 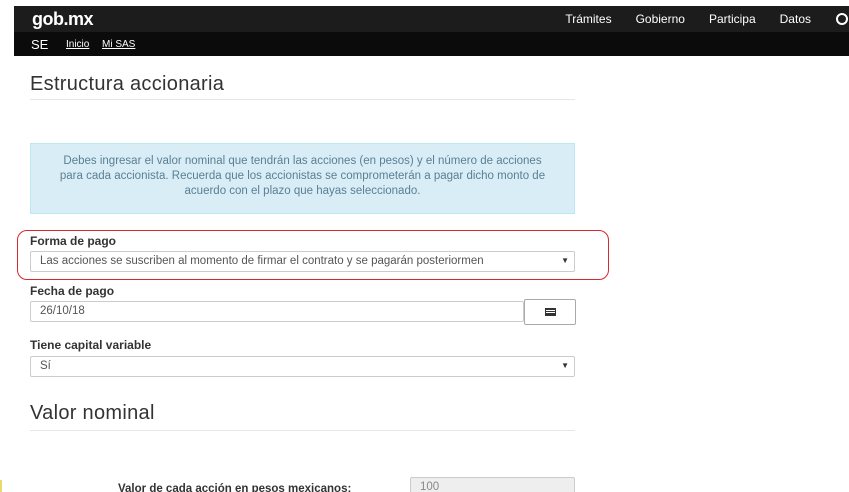 What do you see at coordinates (660, 19) in the screenshot?
I see `nav-gobierno: Gobierno` at bounding box center [660, 19].